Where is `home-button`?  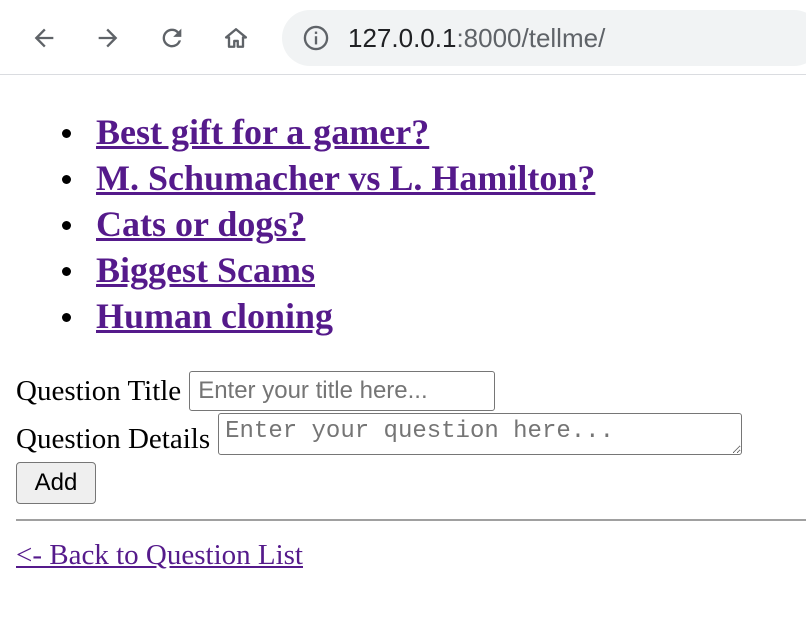
home-button is located at coordinates (236, 38).